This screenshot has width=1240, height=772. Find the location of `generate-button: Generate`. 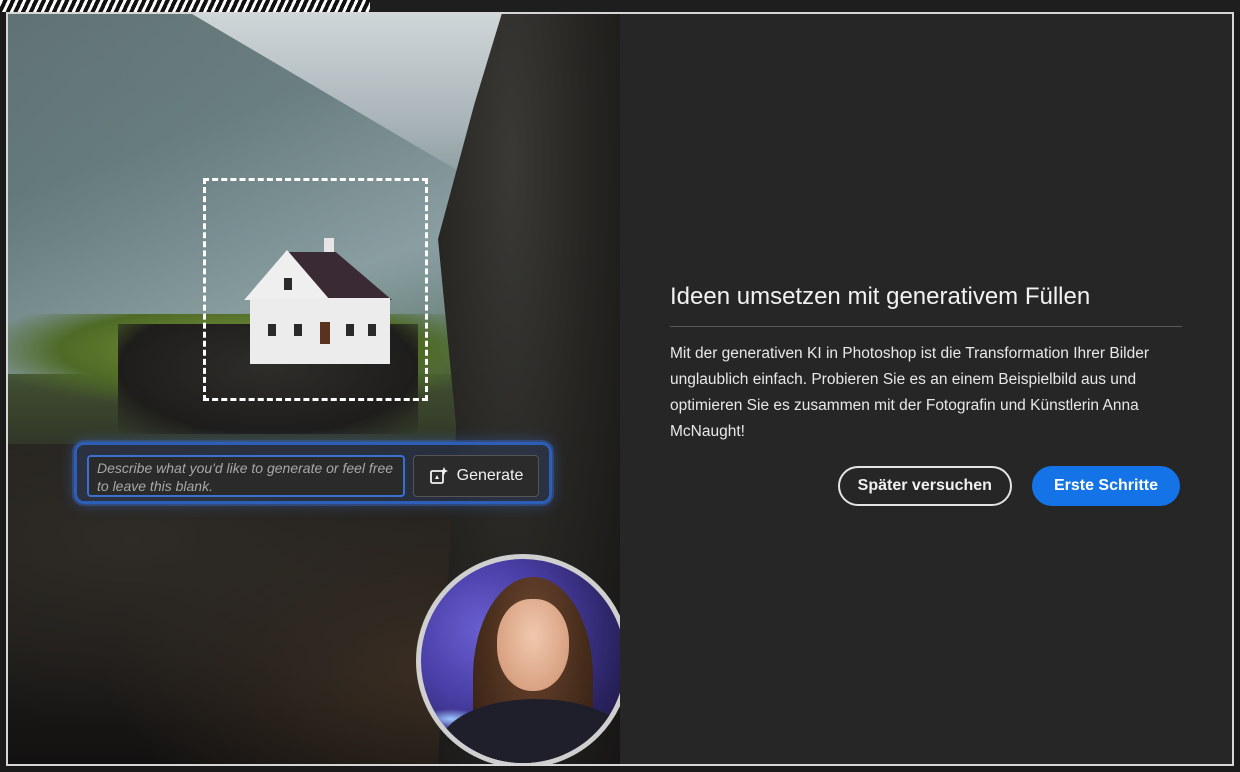

generate-button: Generate is located at coordinates (476, 476).